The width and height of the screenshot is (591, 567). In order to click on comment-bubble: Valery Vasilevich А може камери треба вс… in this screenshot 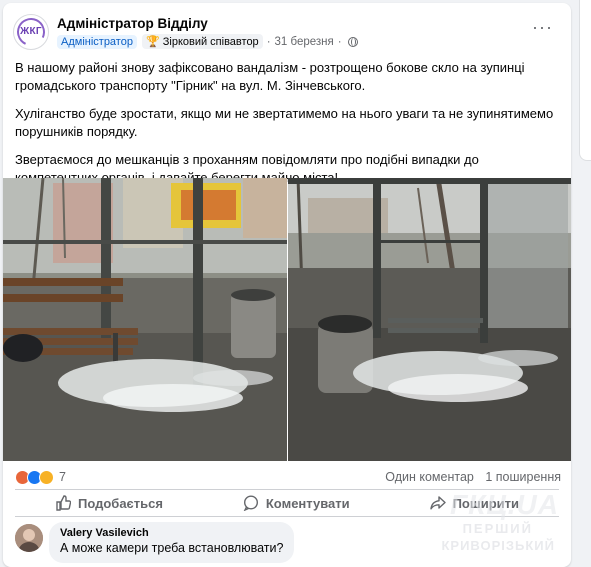, I will do `click(172, 542)`.